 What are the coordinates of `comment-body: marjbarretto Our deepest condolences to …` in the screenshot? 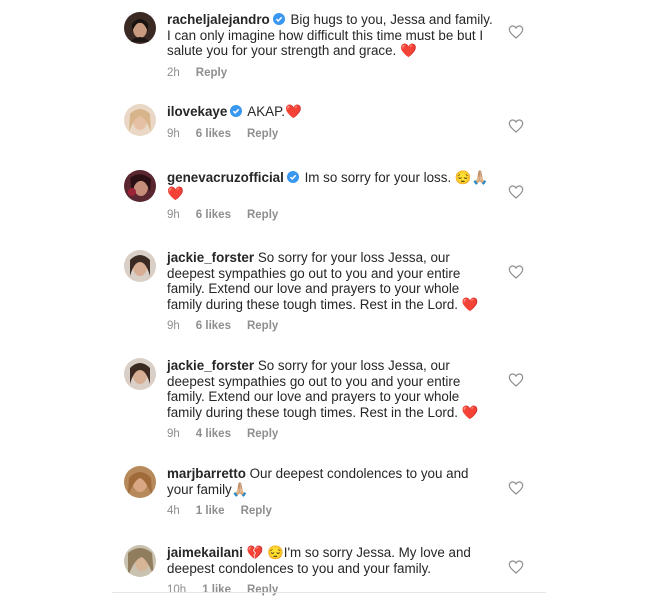 It's located at (332, 493).